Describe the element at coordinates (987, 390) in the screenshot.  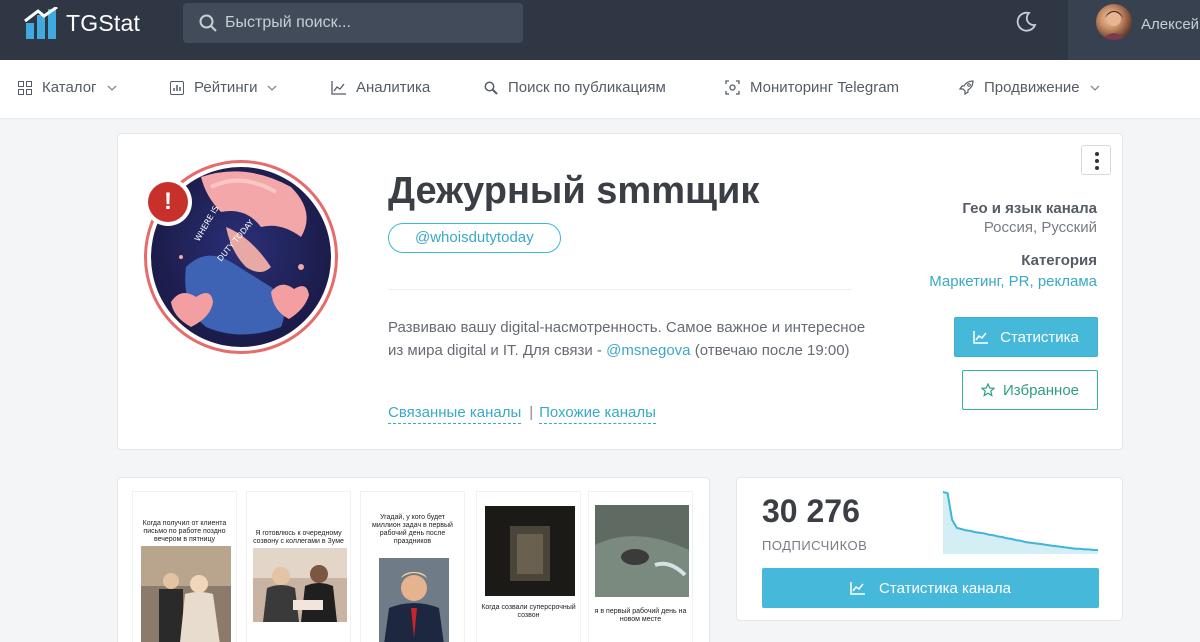
I see `star-icon` at that location.